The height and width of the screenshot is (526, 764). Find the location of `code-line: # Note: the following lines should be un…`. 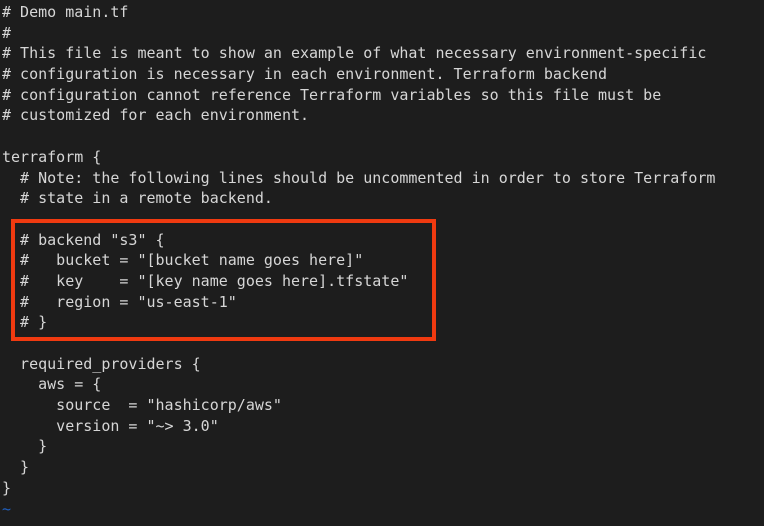

code-line: # Note: the following lines should be un… is located at coordinates (359, 177).